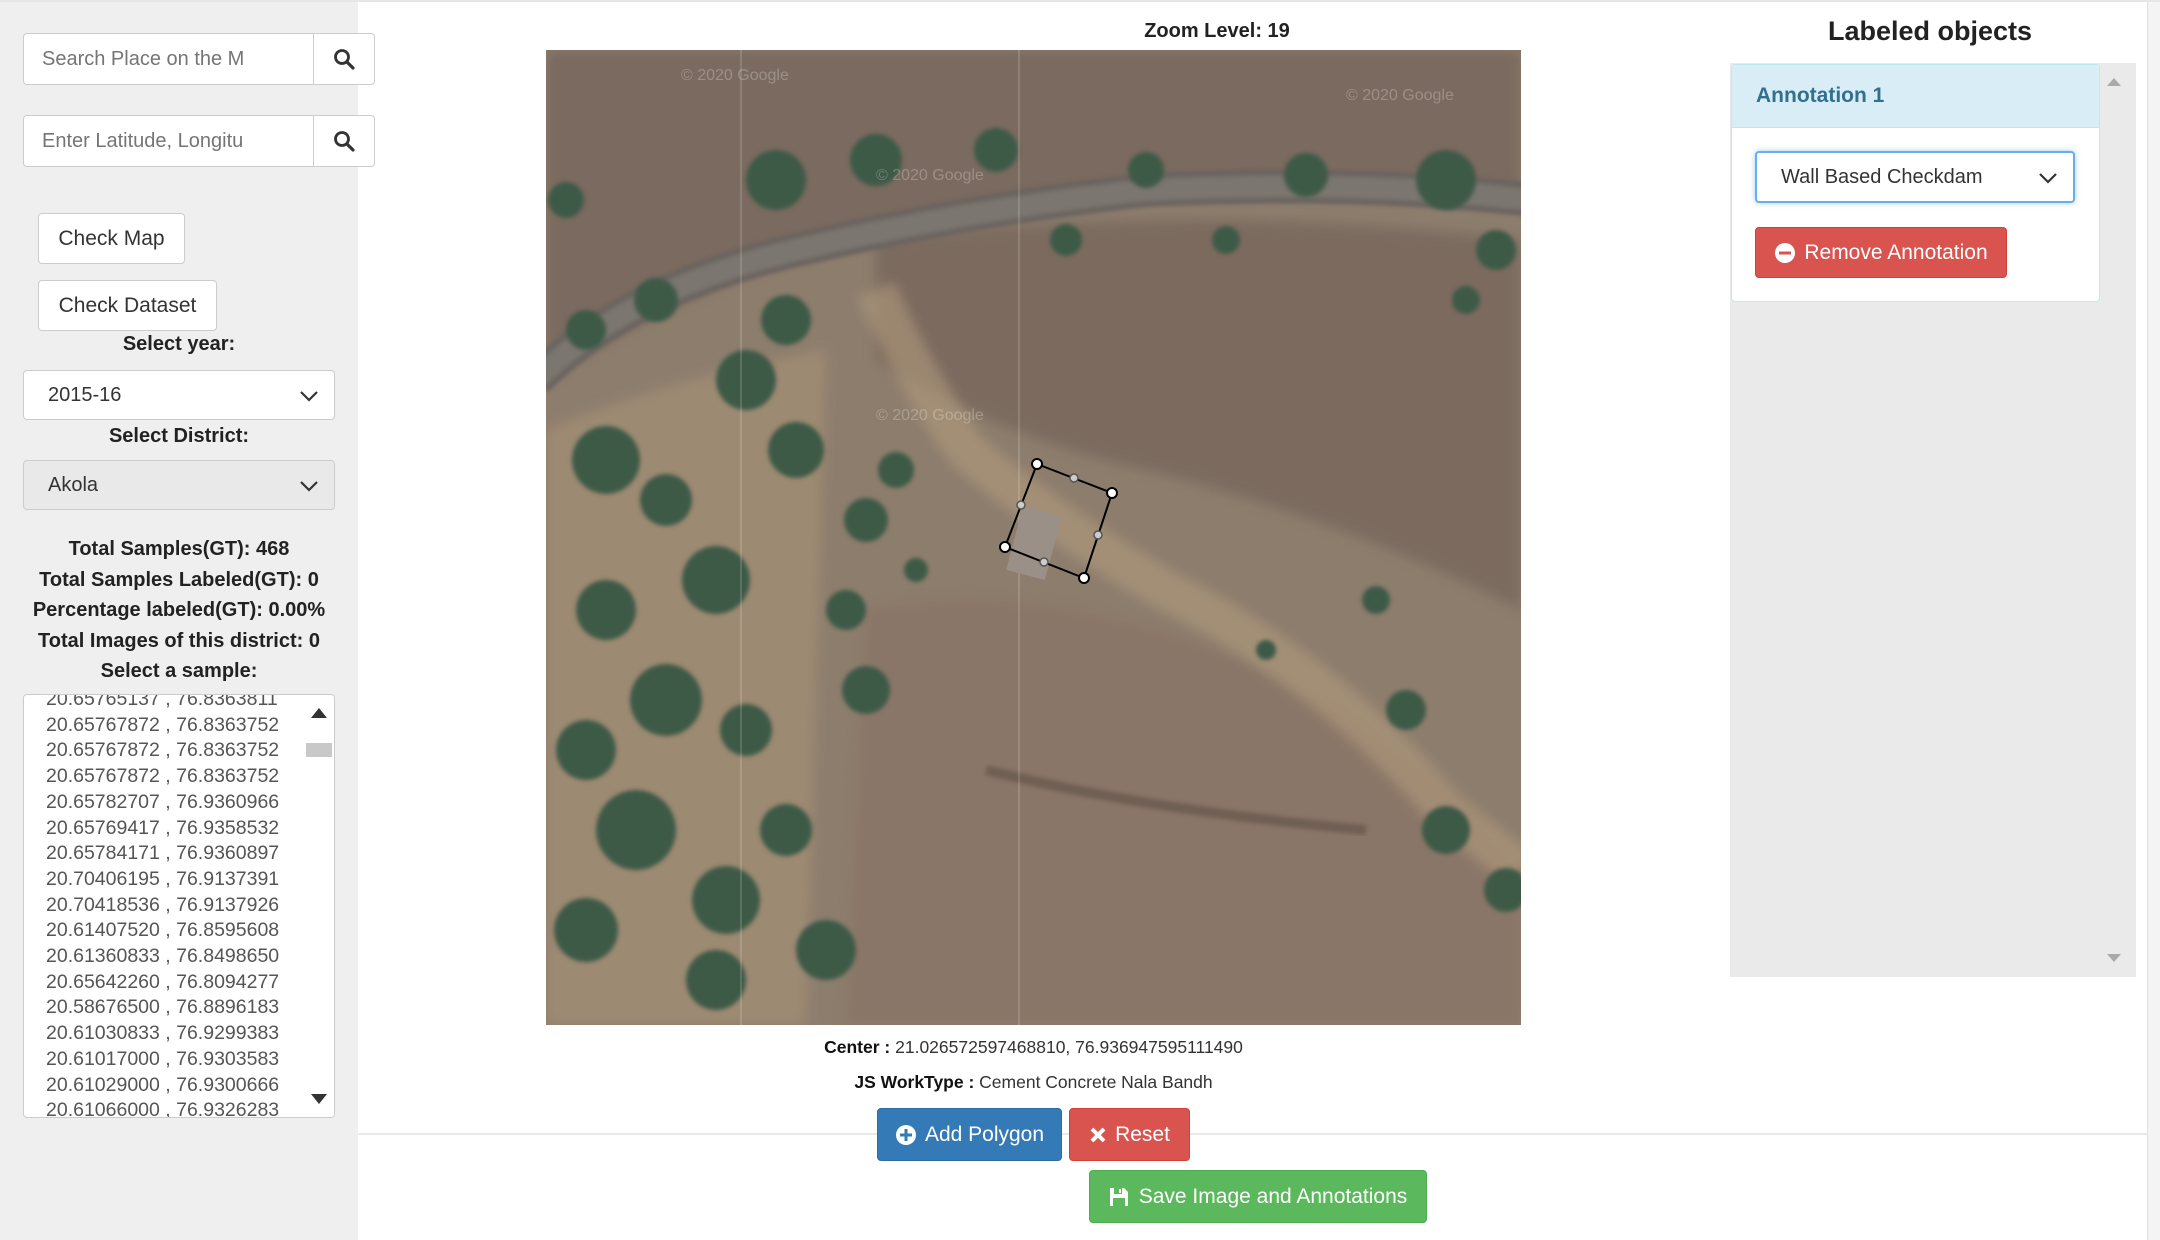 Image resolution: width=2160 pixels, height=1240 pixels. I want to click on select-district-label: Select District:, so click(179, 436).